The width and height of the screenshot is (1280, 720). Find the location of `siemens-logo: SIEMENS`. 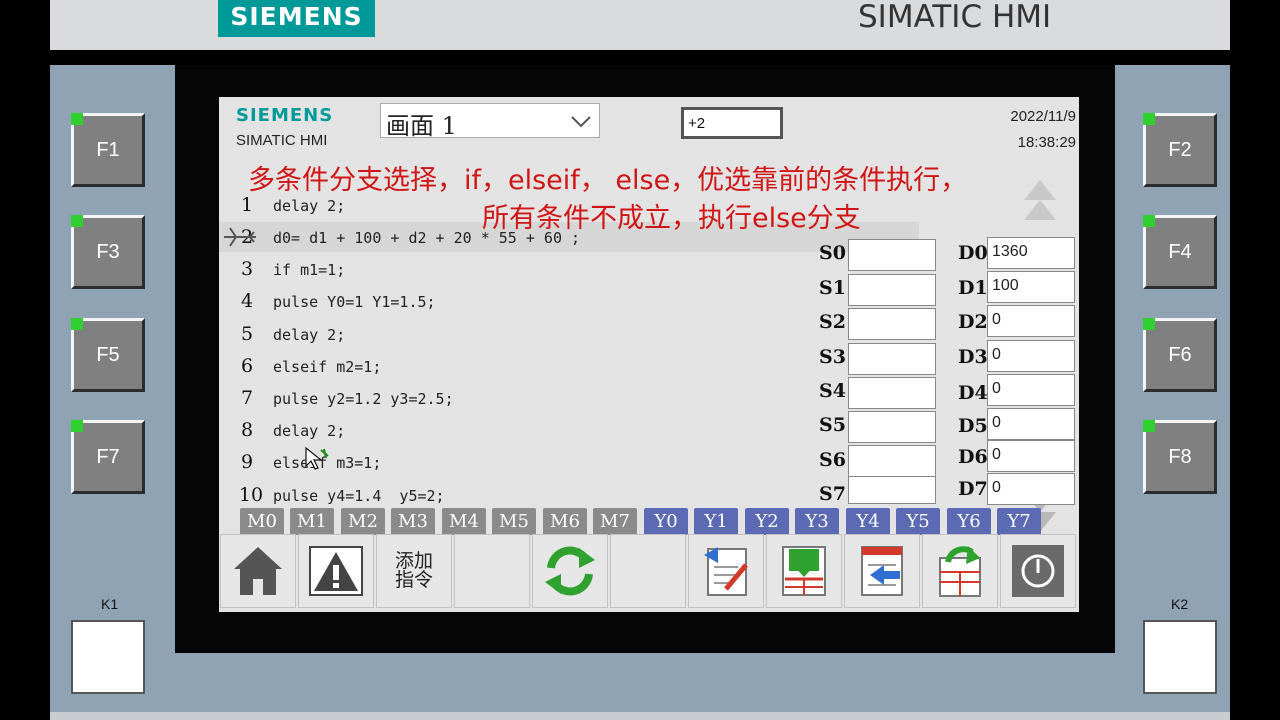

siemens-logo: SIEMENS is located at coordinates (296, 18).